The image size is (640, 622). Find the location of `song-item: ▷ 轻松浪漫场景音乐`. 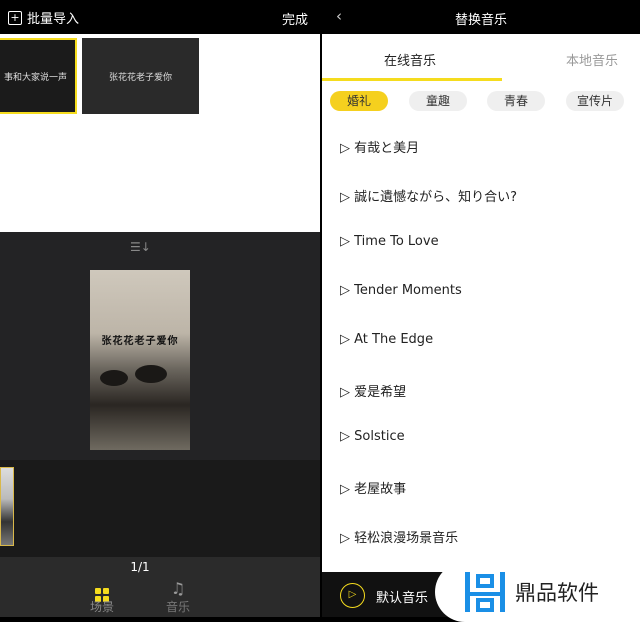

song-item: ▷ 轻松浪漫场景音乐 is located at coordinates (399, 536).